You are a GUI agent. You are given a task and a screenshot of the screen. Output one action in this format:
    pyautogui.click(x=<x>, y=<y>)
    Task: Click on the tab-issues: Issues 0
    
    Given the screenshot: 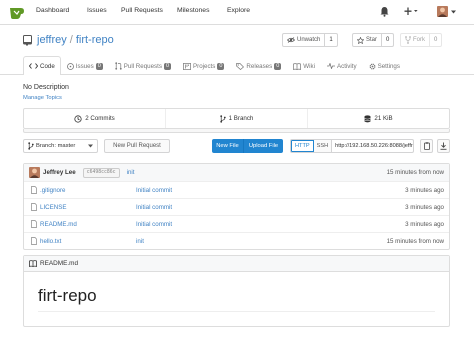 What is the action you would take?
    pyautogui.click(x=85, y=65)
    